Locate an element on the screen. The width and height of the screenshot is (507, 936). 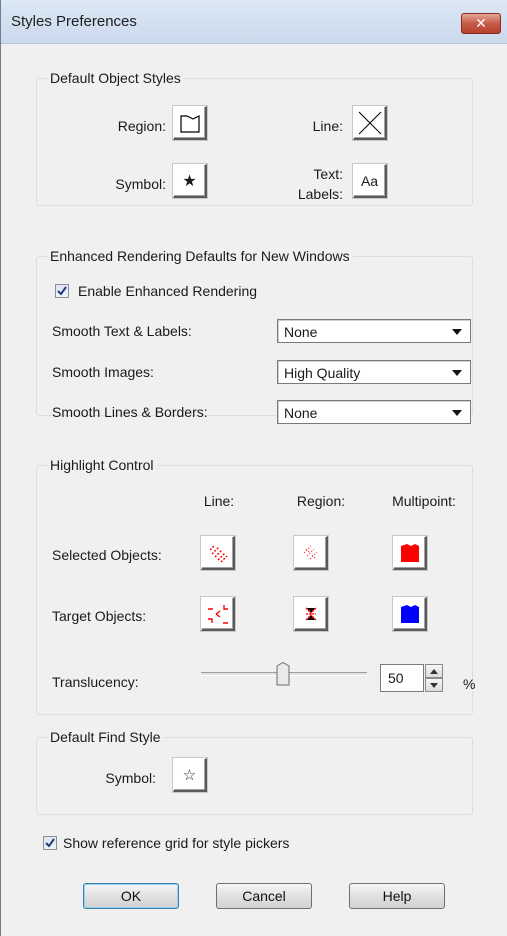
selected-region-style-button is located at coordinates (311, 553).